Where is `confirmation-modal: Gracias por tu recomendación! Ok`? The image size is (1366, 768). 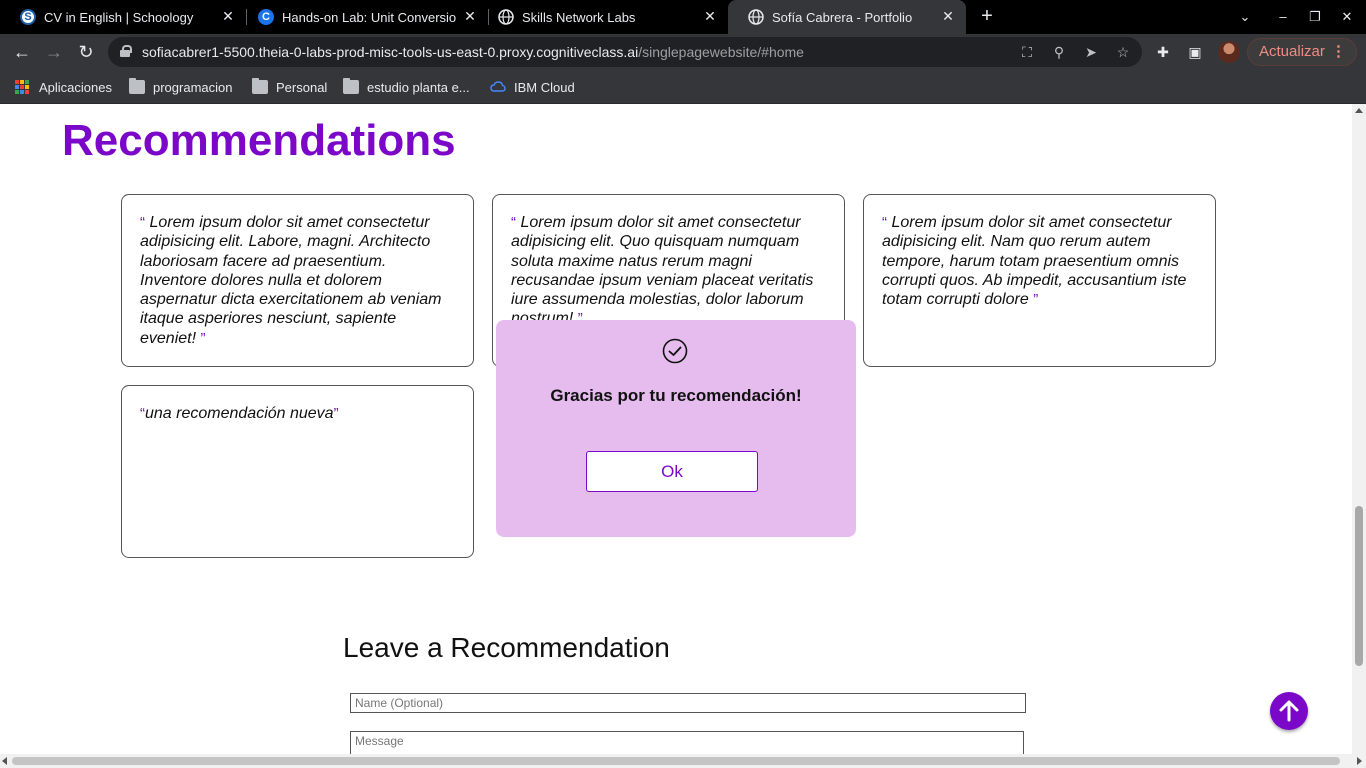 confirmation-modal: Gracias por tu recomendación! Ok is located at coordinates (676, 428).